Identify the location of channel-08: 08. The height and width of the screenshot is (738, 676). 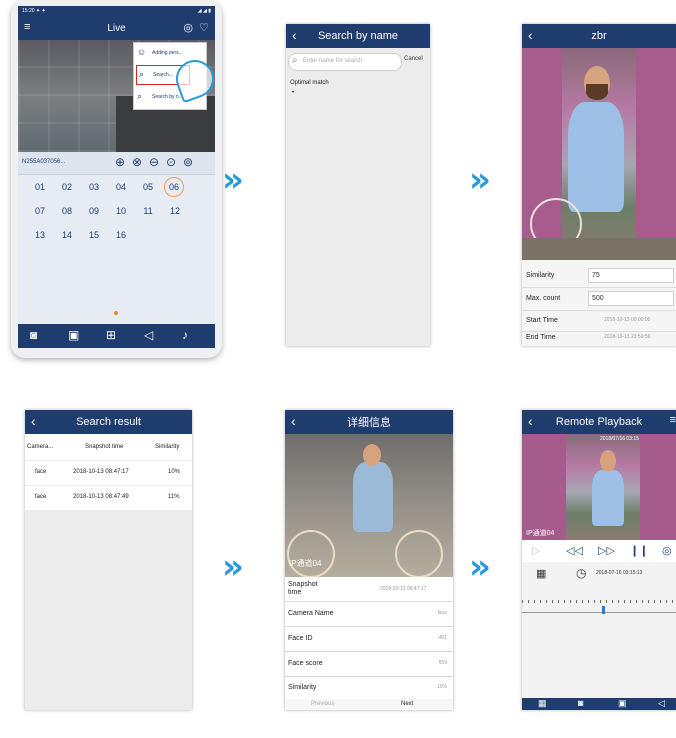
(67, 211).